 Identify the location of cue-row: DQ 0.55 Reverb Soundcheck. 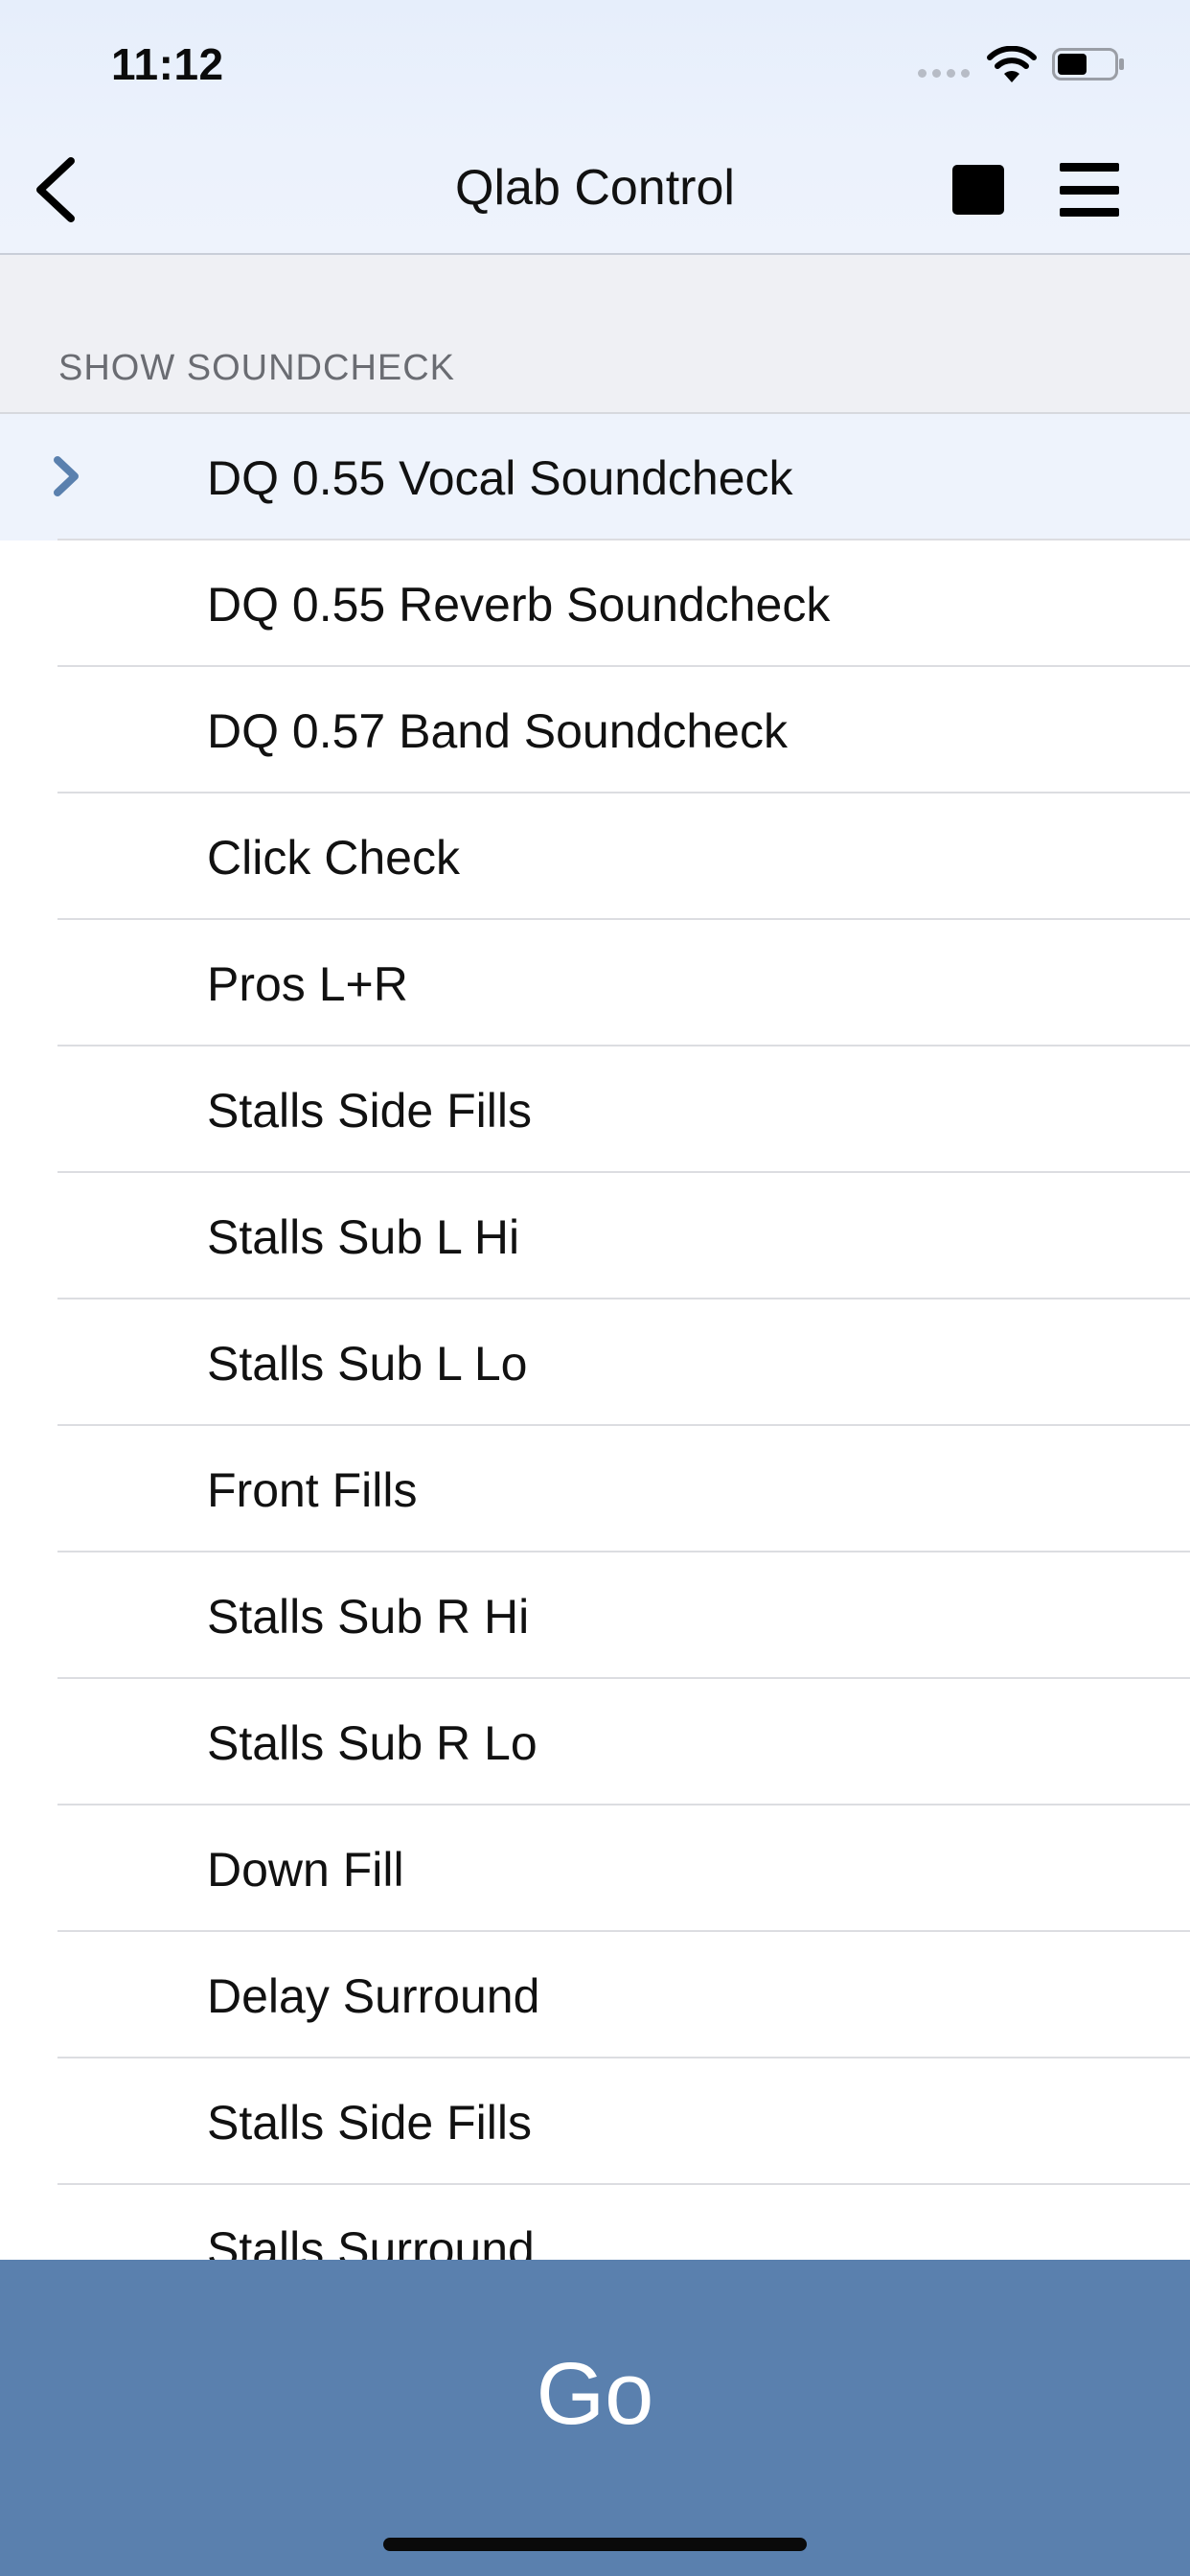
(595, 603).